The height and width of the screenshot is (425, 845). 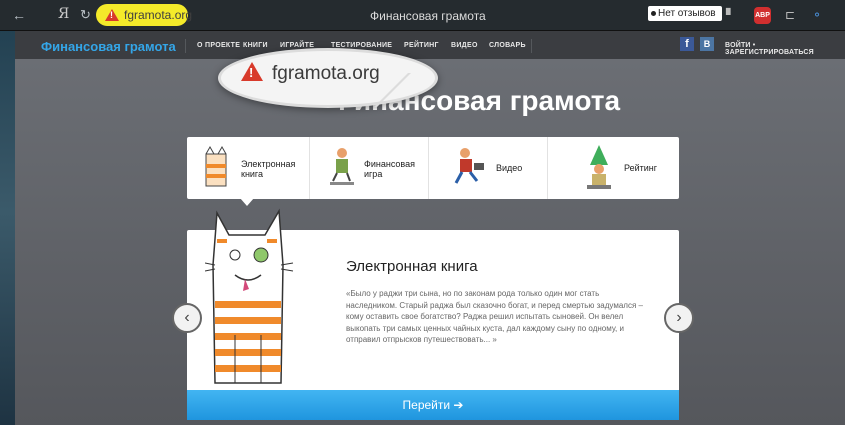 I want to click on desktop-background, so click(x=7, y=212).